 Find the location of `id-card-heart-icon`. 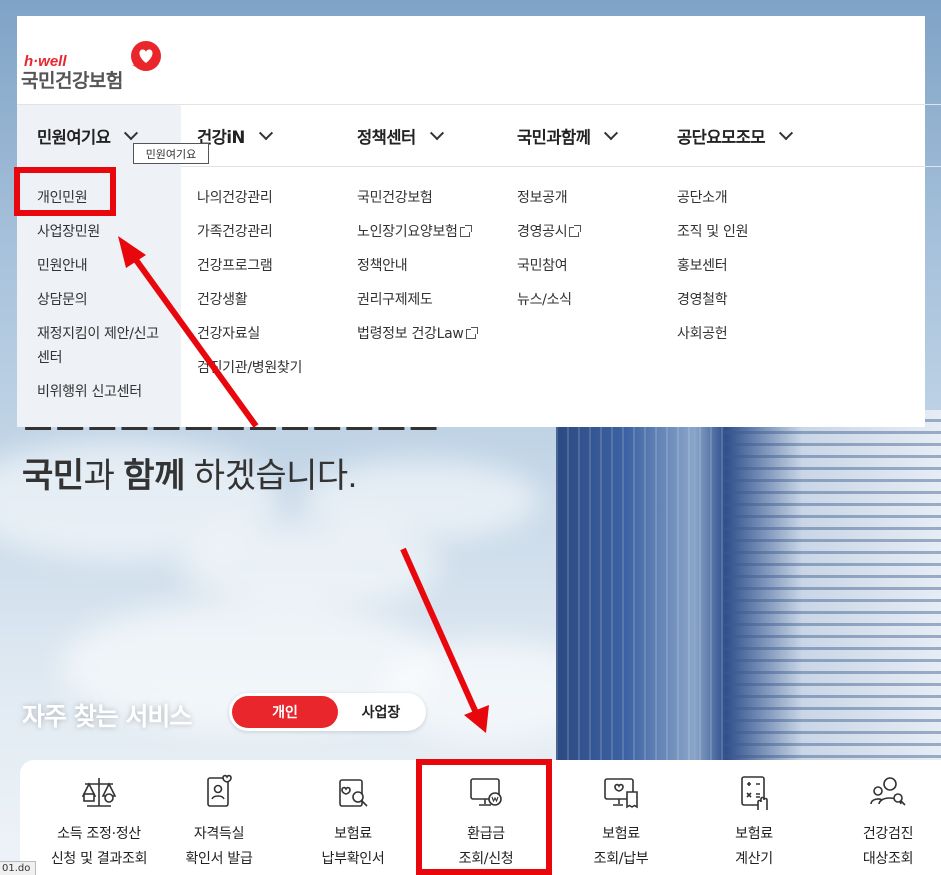

id-card-heart-icon is located at coordinates (219, 790).